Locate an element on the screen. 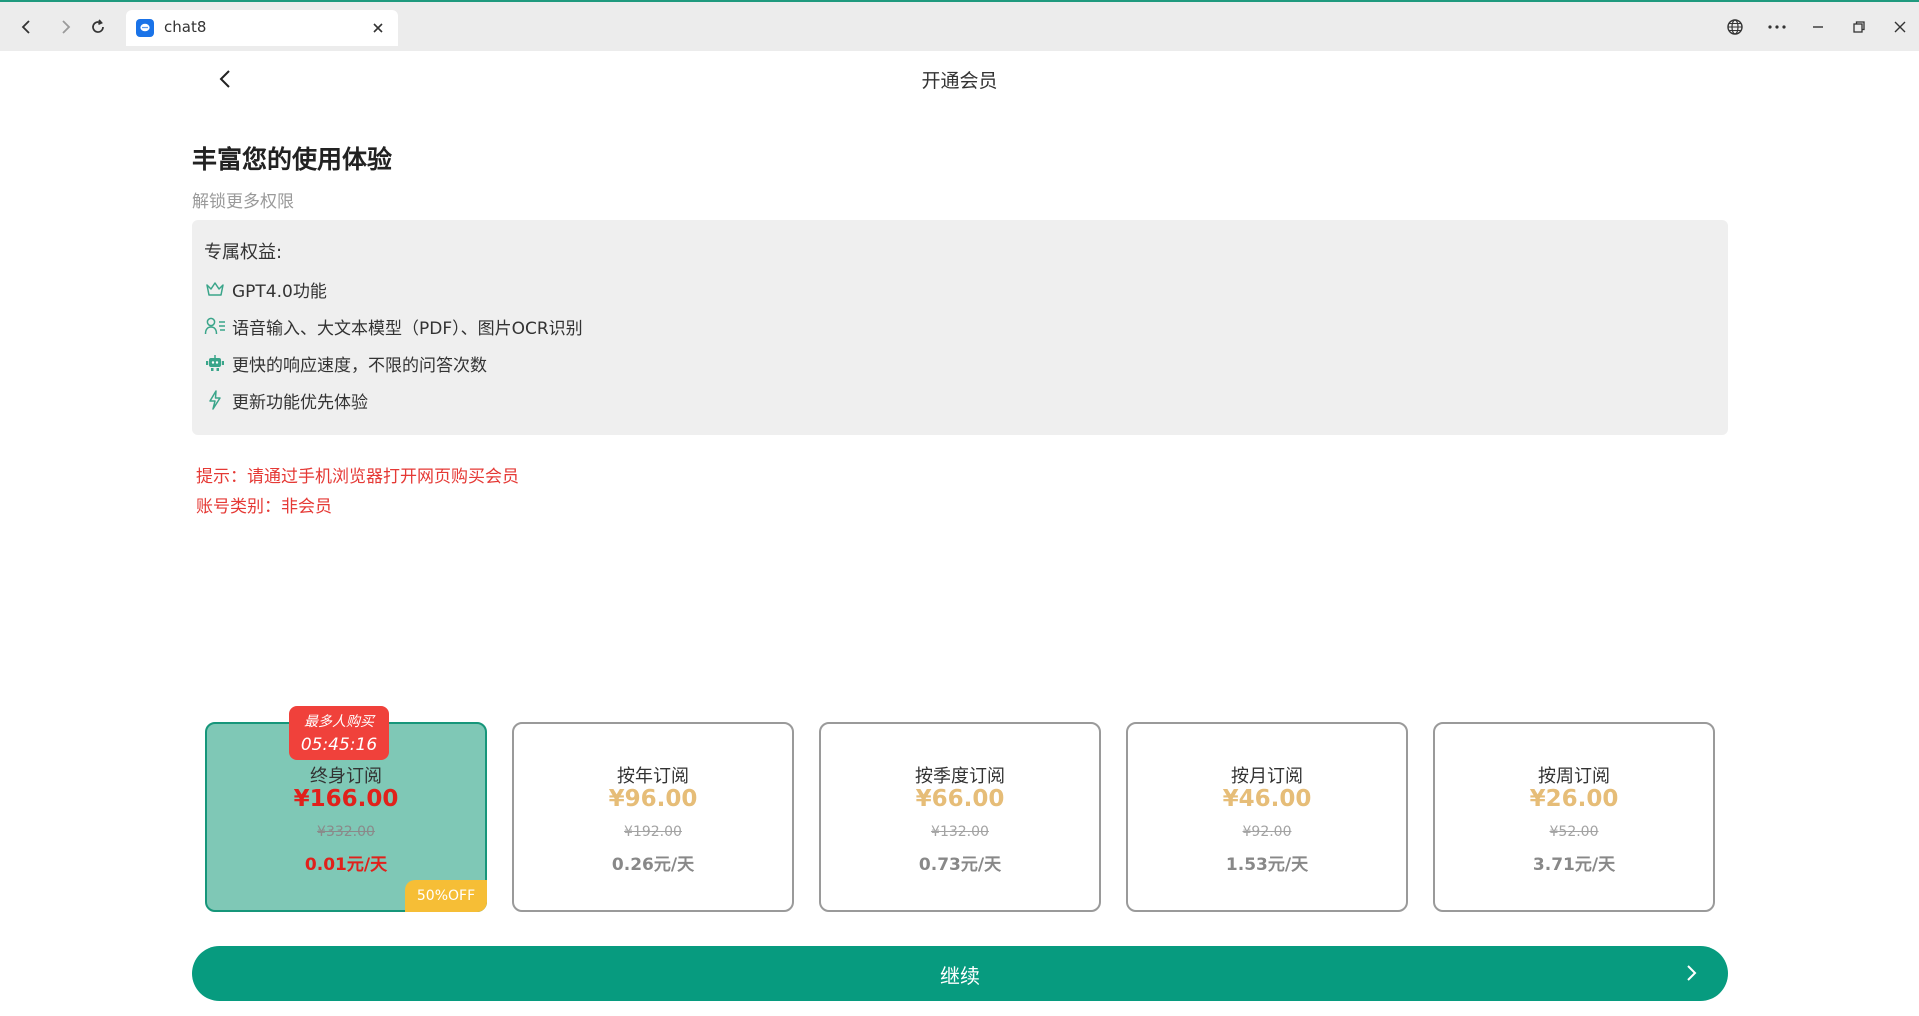  tab-title: chat8 is located at coordinates (185, 27).